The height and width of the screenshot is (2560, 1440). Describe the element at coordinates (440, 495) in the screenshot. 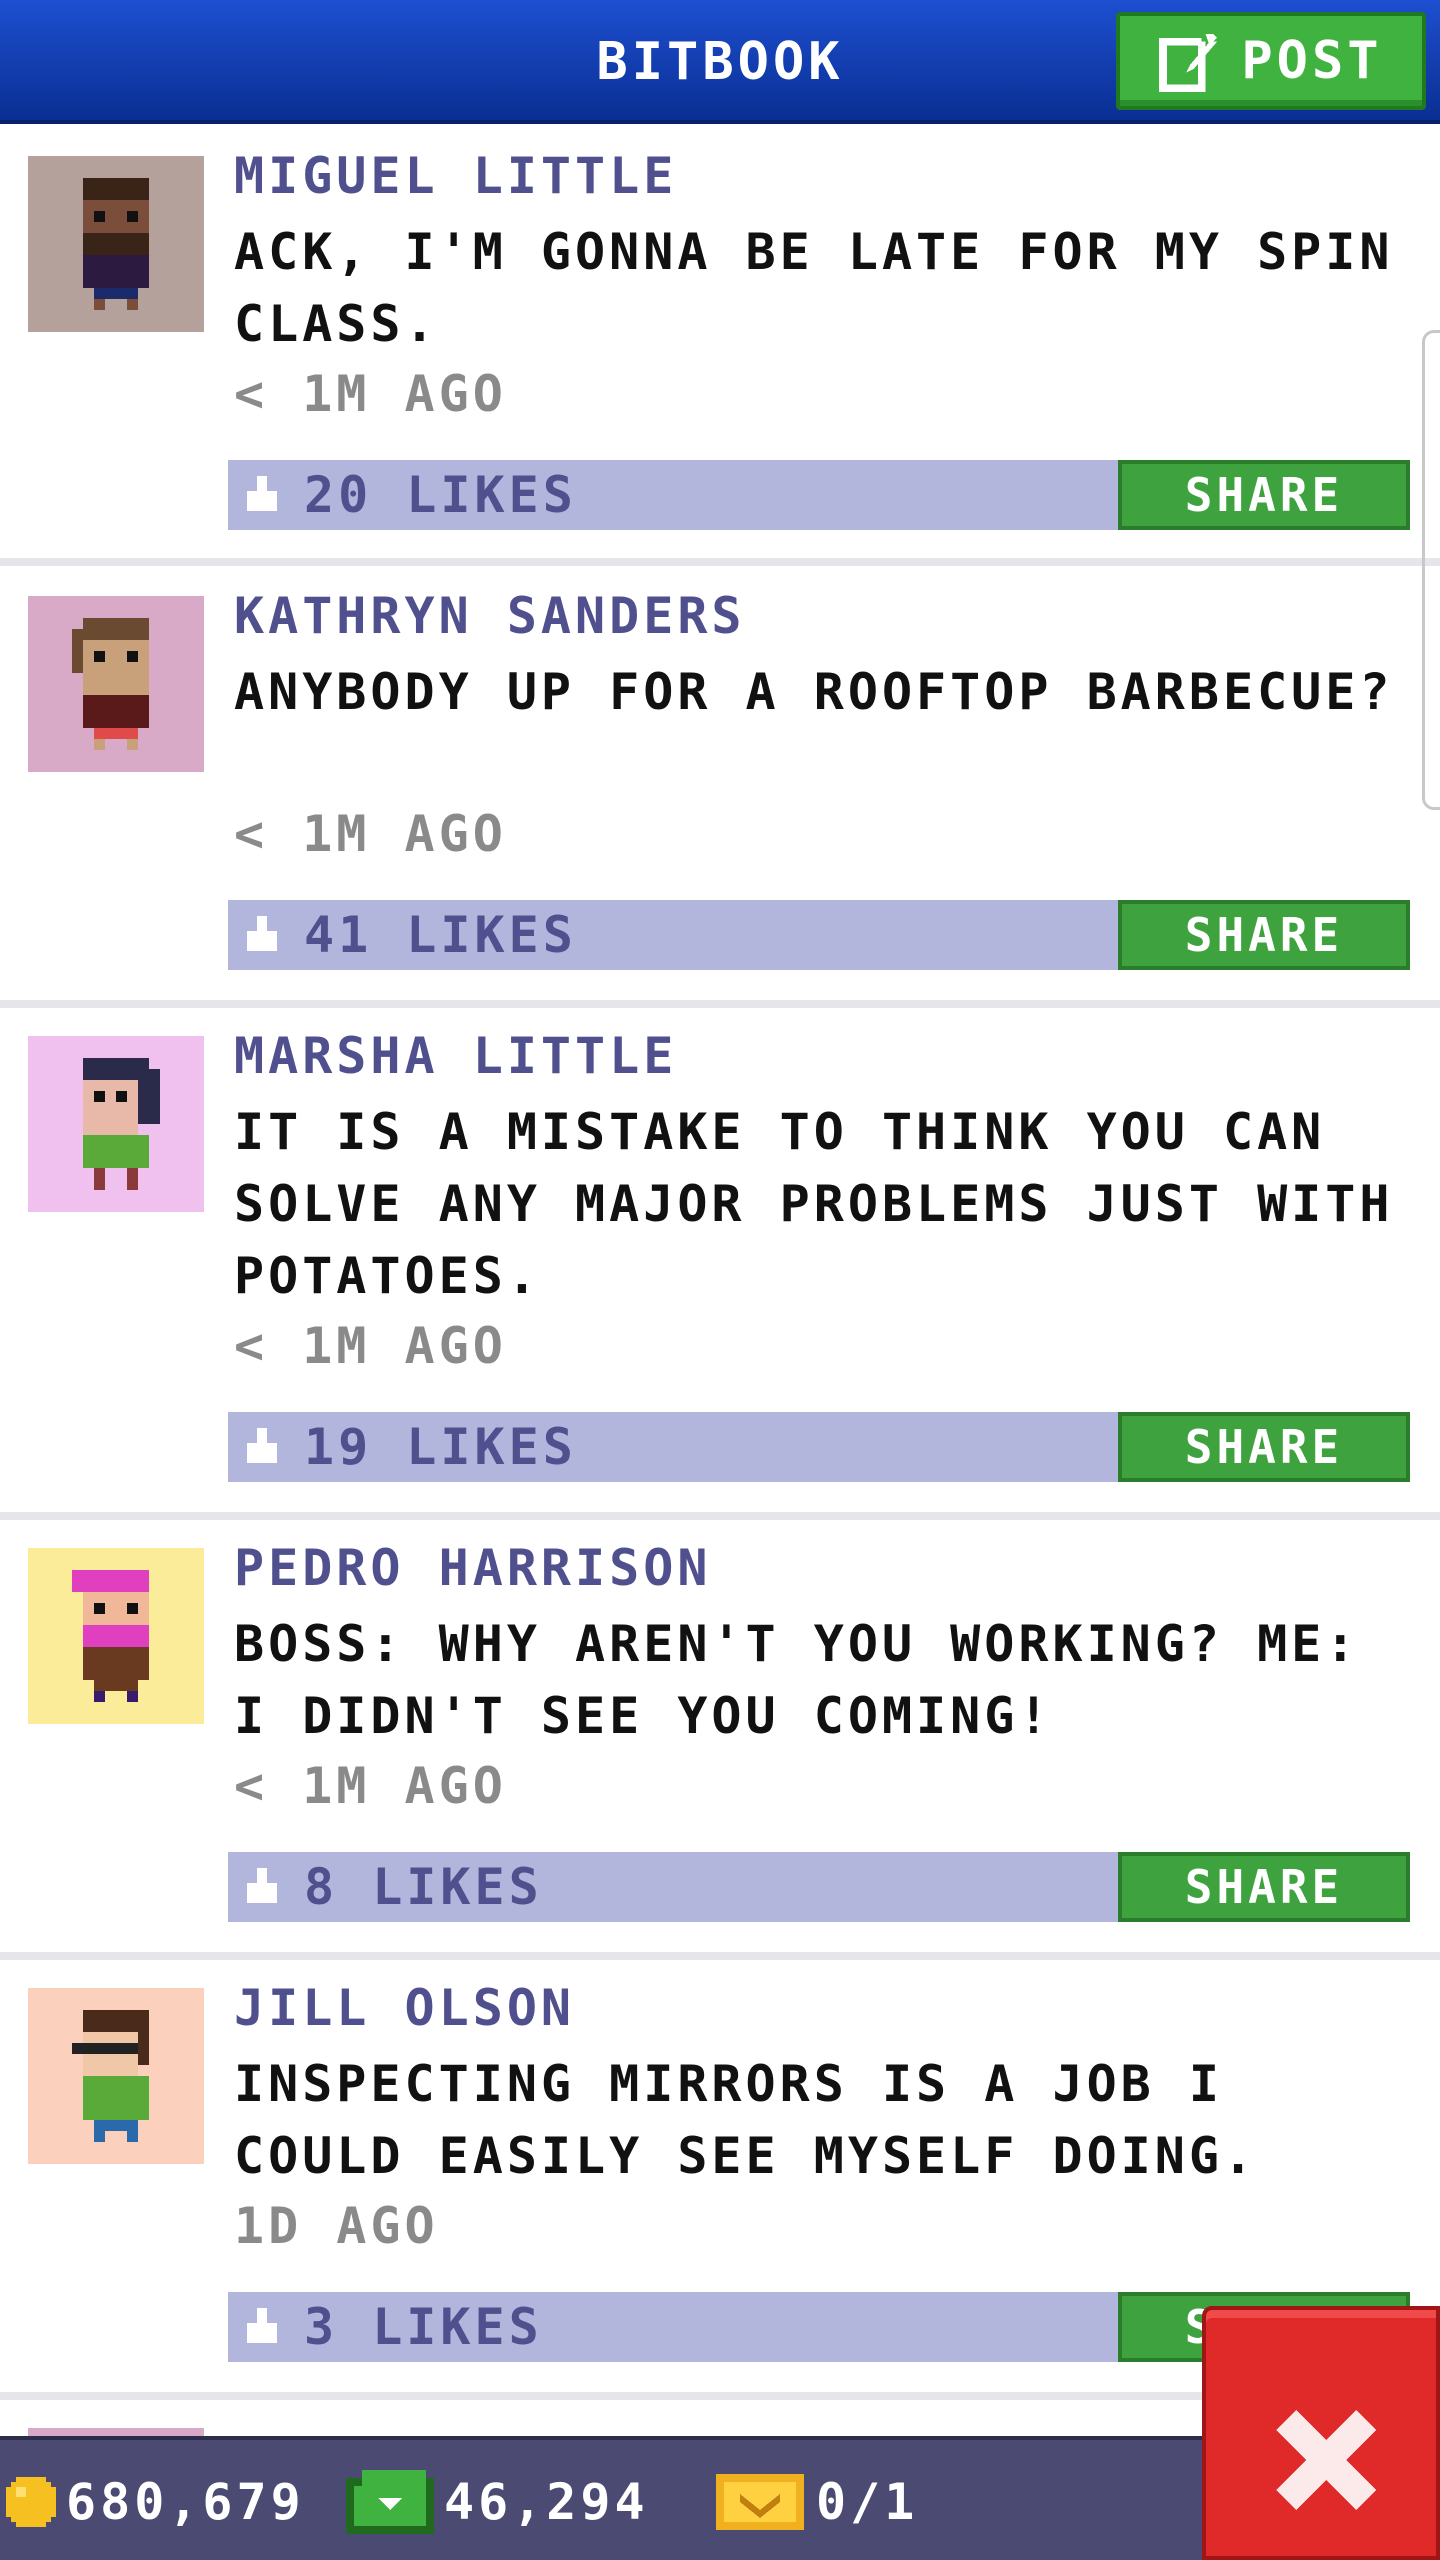

I see `likes-count: 20 LIKES` at that location.